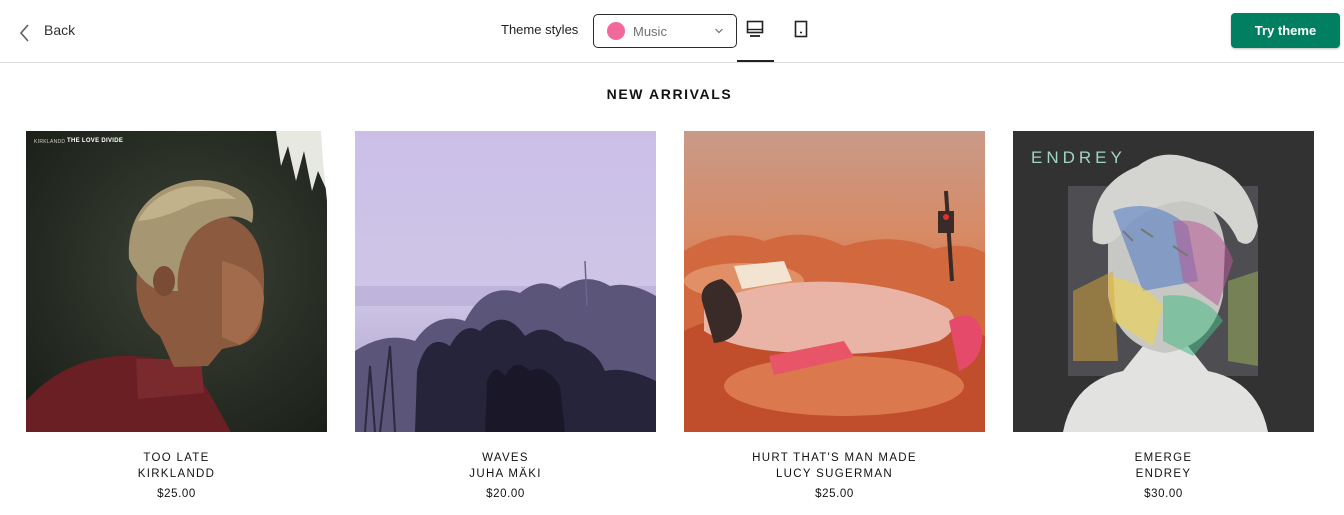 The height and width of the screenshot is (515, 1344). I want to click on cover-artist-text: KIRKLANDD, so click(50, 142).